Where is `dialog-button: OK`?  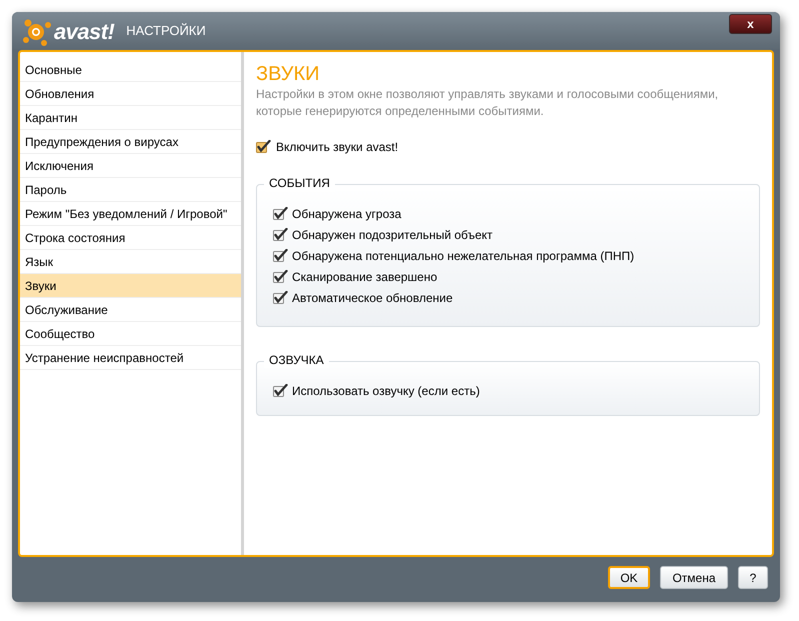
dialog-button: OK is located at coordinates (629, 577).